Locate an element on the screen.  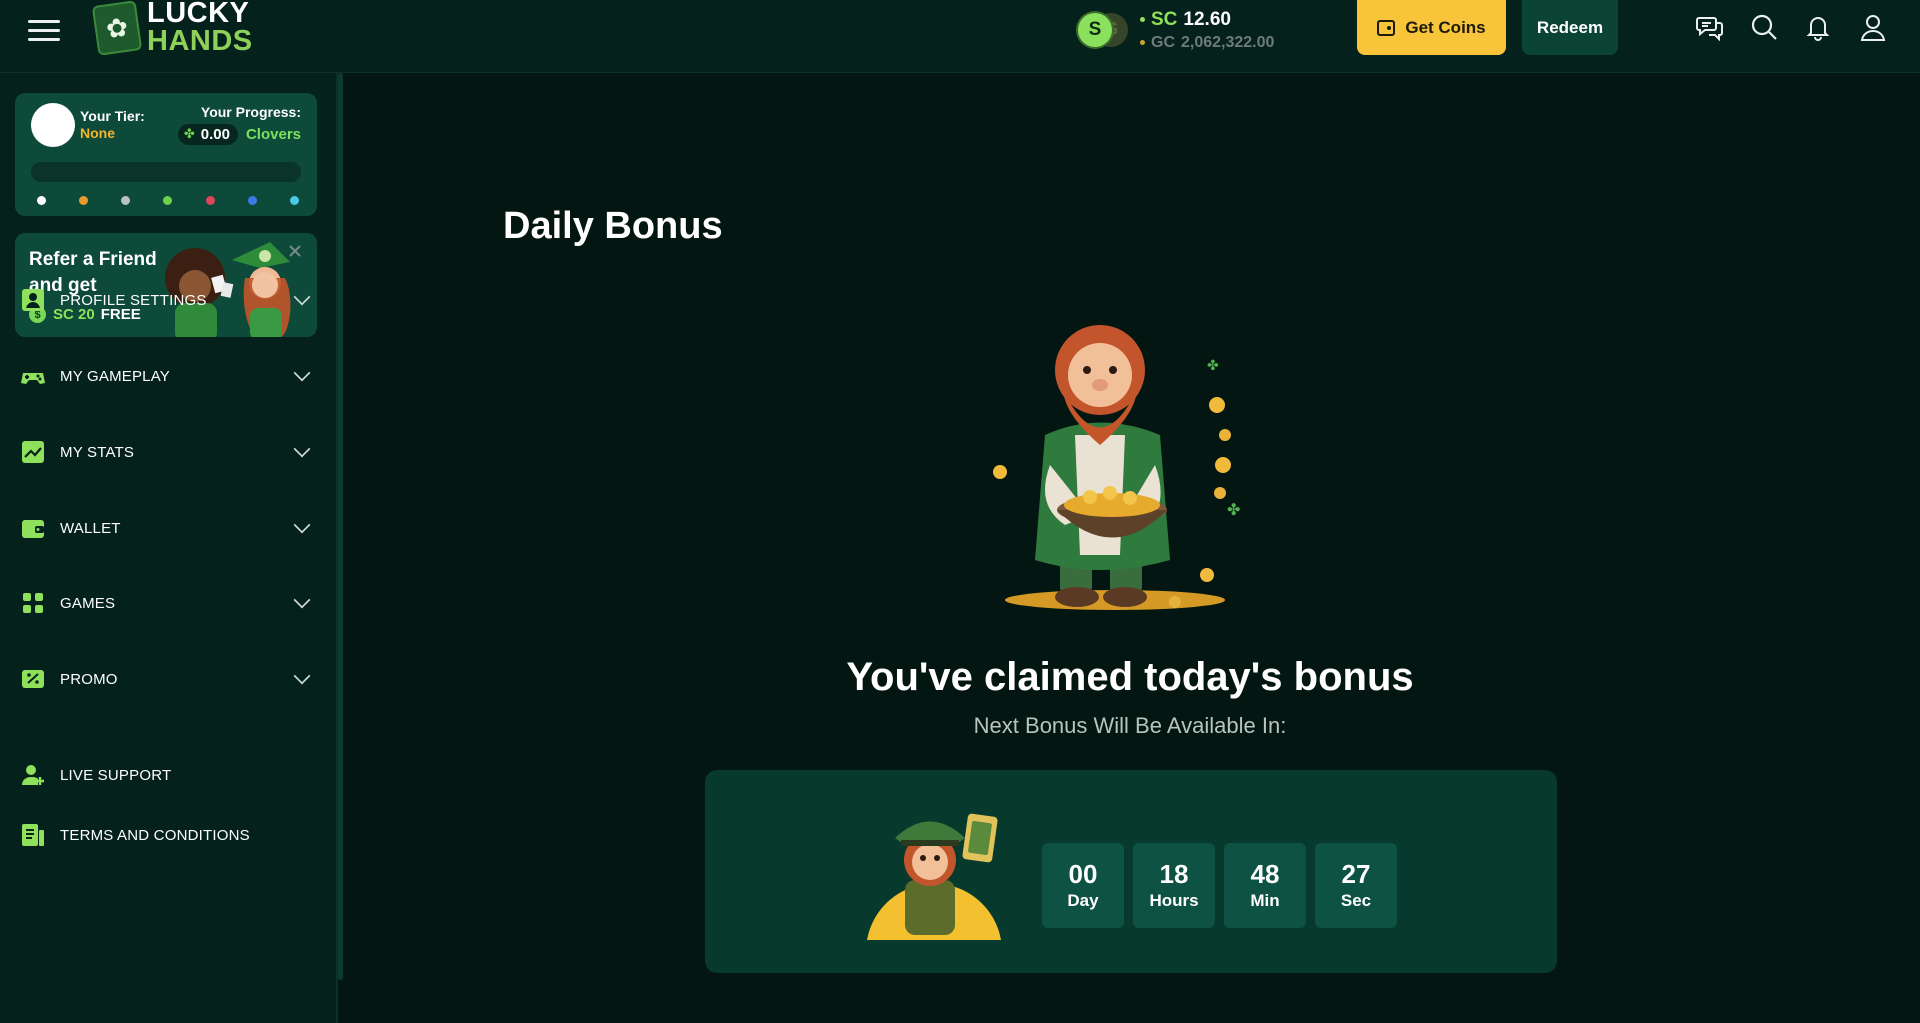
grid-icon is located at coordinates (33, 603).